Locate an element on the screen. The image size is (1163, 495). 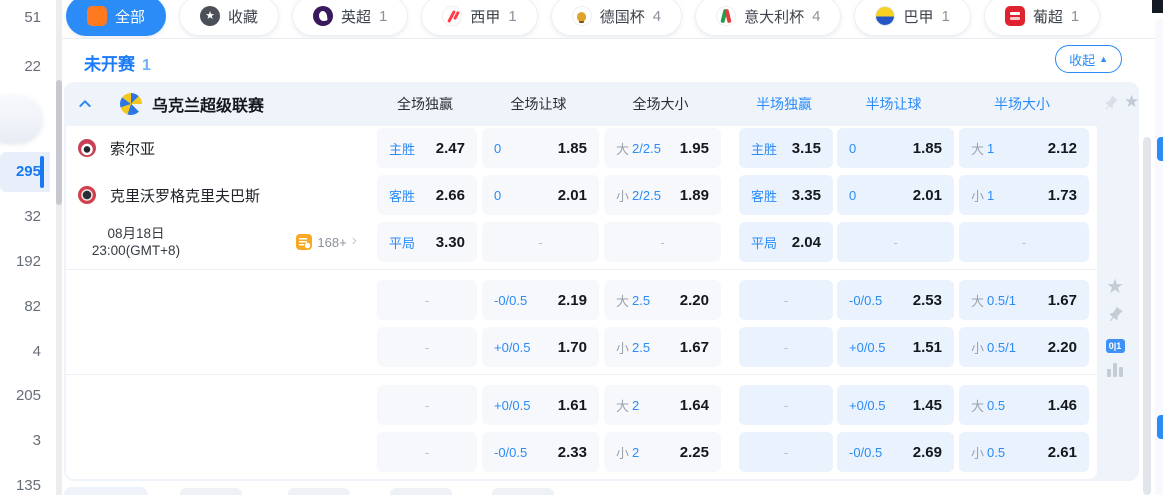
card-scrollbar-thumb is located at coordinates (1147, 316).